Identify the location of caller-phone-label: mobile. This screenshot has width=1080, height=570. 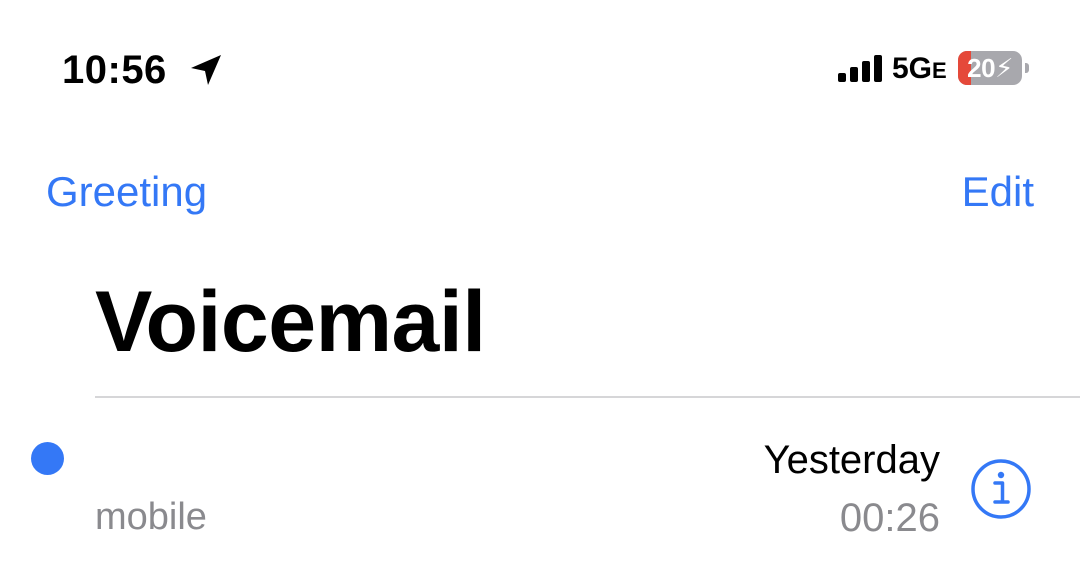
(151, 517).